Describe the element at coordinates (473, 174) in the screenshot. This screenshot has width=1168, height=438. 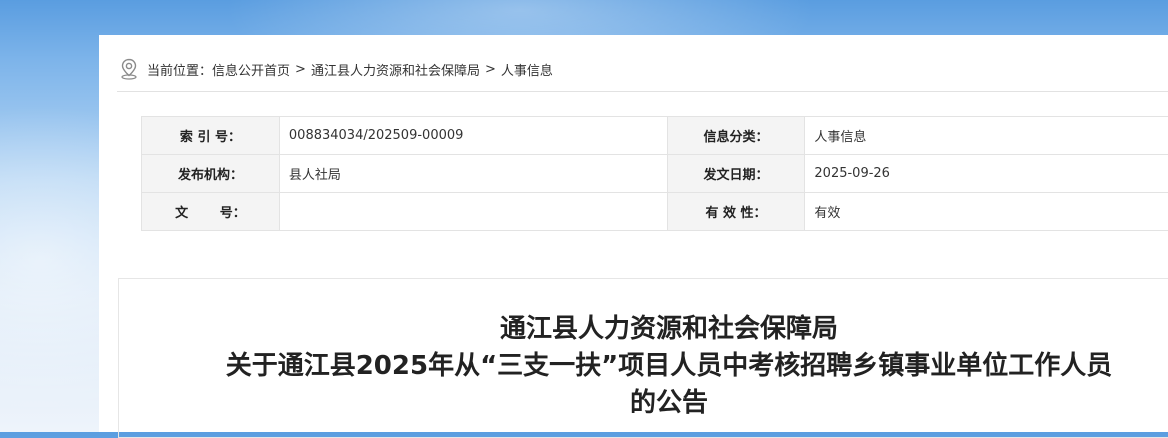
I see `publisher-value: 县人社局` at that location.